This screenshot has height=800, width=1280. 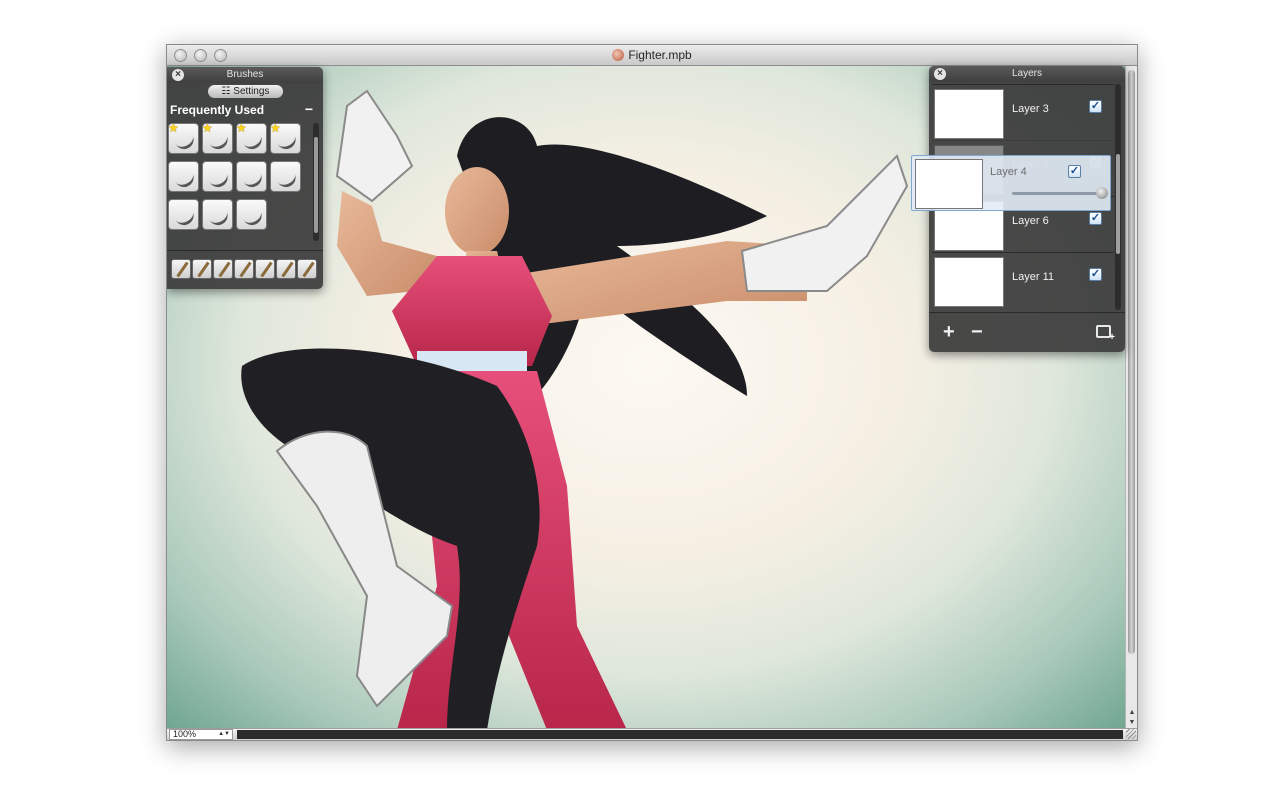 What do you see at coordinates (251, 214) in the screenshot?
I see `marker-brush-icon` at bounding box center [251, 214].